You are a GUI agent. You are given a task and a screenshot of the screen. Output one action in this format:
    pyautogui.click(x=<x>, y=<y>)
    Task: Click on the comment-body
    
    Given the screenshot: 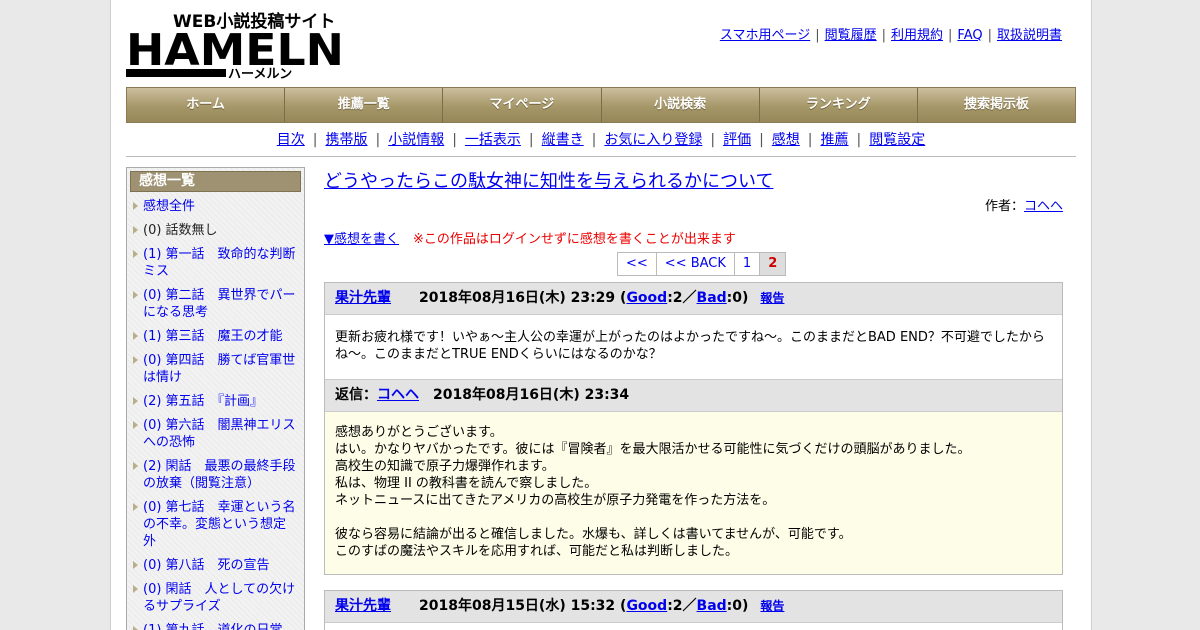 What is the action you would take?
    pyautogui.click(x=693, y=626)
    